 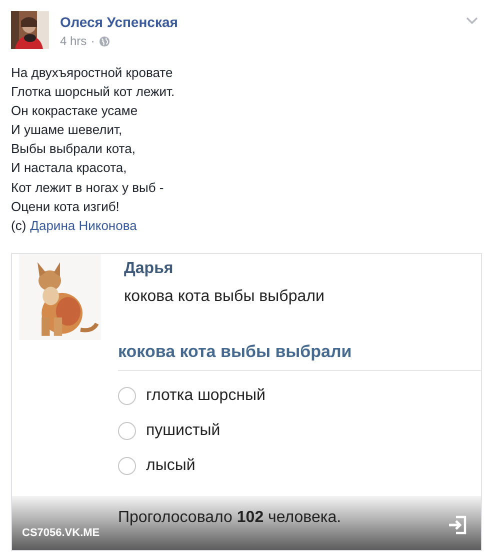 I want to click on author-name: Олеся Успенская, so click(x=257, y=22).